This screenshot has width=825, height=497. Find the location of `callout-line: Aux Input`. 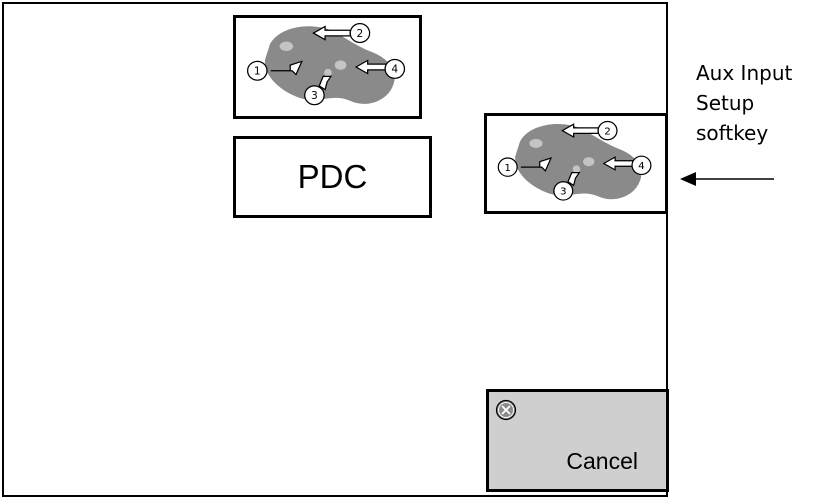

callout-line: Aux Input is located at coordinates (744, 73).